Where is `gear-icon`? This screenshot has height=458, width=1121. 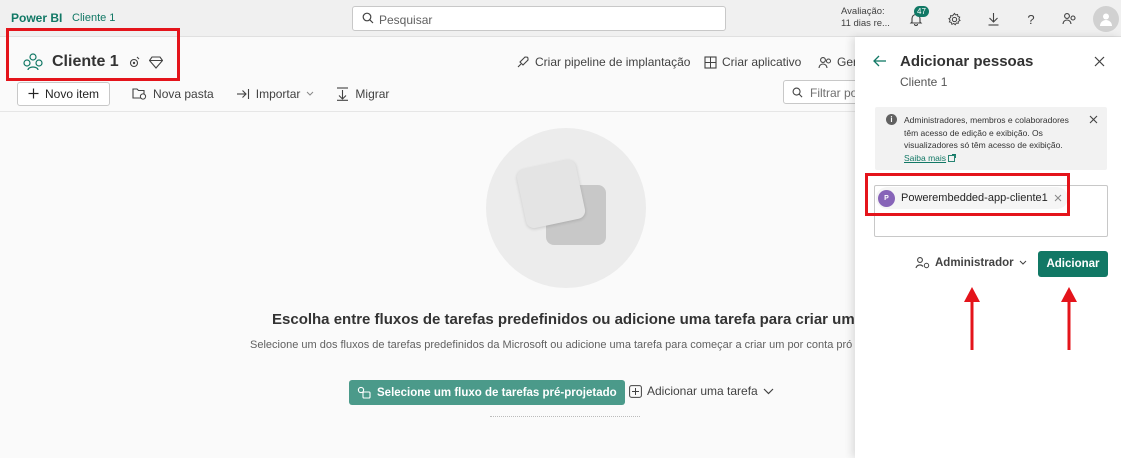
gear-icon is located at coordinates (954, 19).